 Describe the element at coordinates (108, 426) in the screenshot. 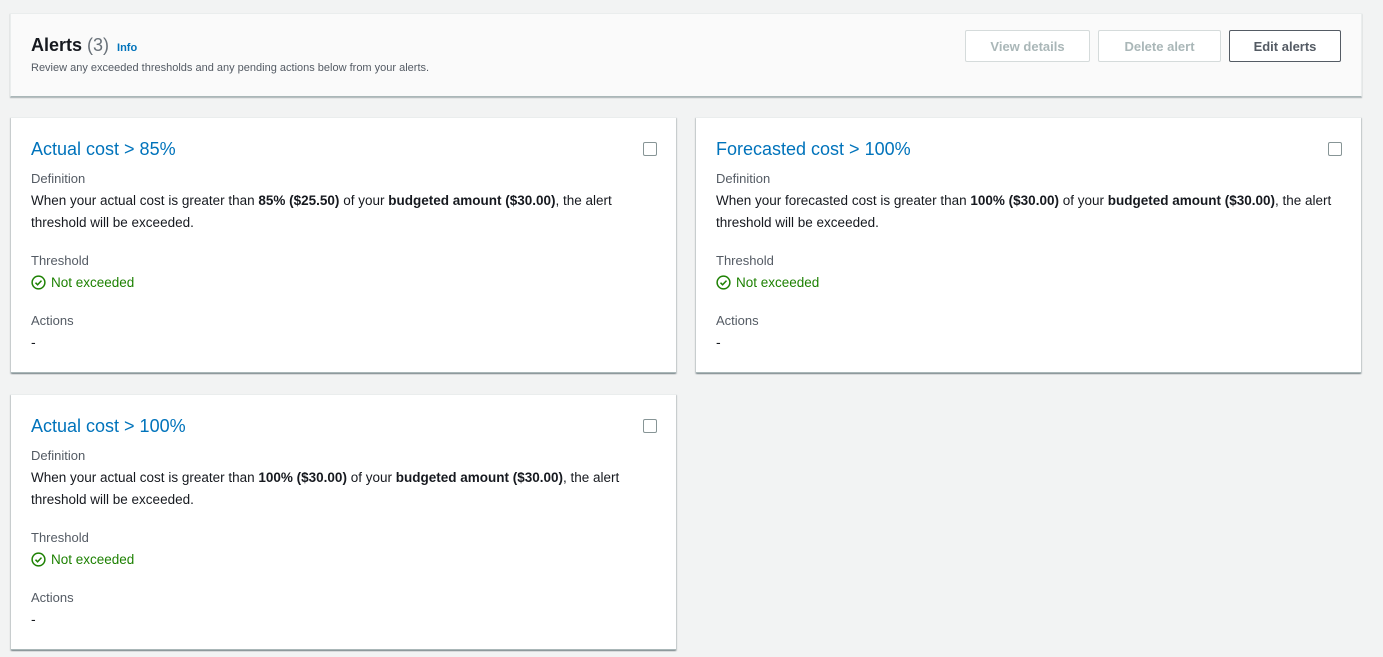

I see `alert-title-link: Actual cost > 100%` at that location.